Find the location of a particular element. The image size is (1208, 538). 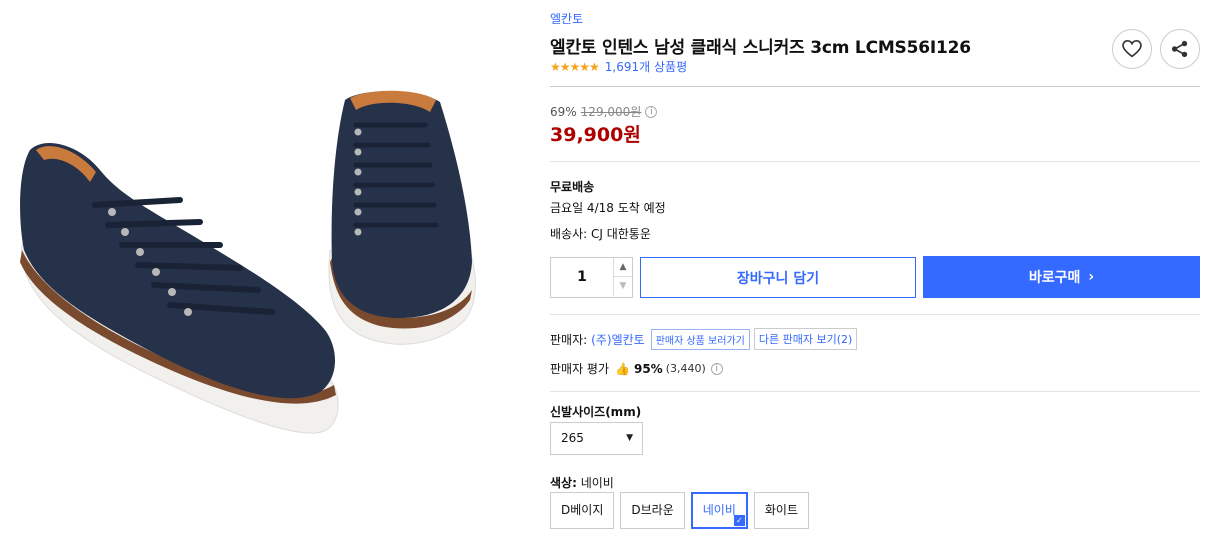

heart-icon is located at coordinates (1132, 49).